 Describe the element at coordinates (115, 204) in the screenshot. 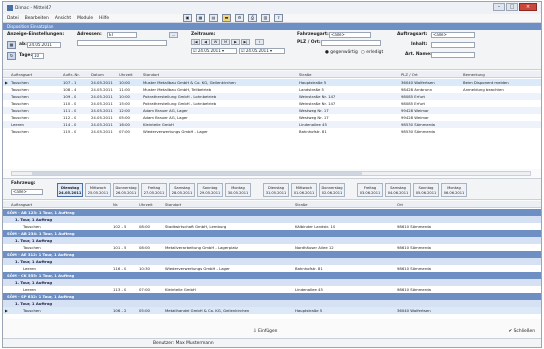

I see `col-nr: Nr.` at that location.